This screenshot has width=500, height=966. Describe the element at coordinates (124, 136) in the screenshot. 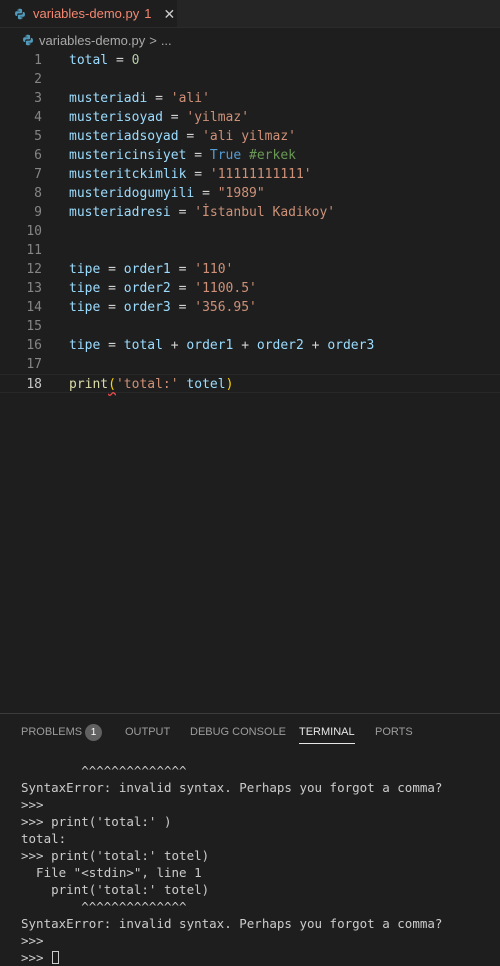

I see `identifier: musteriadsoyad` at that location.